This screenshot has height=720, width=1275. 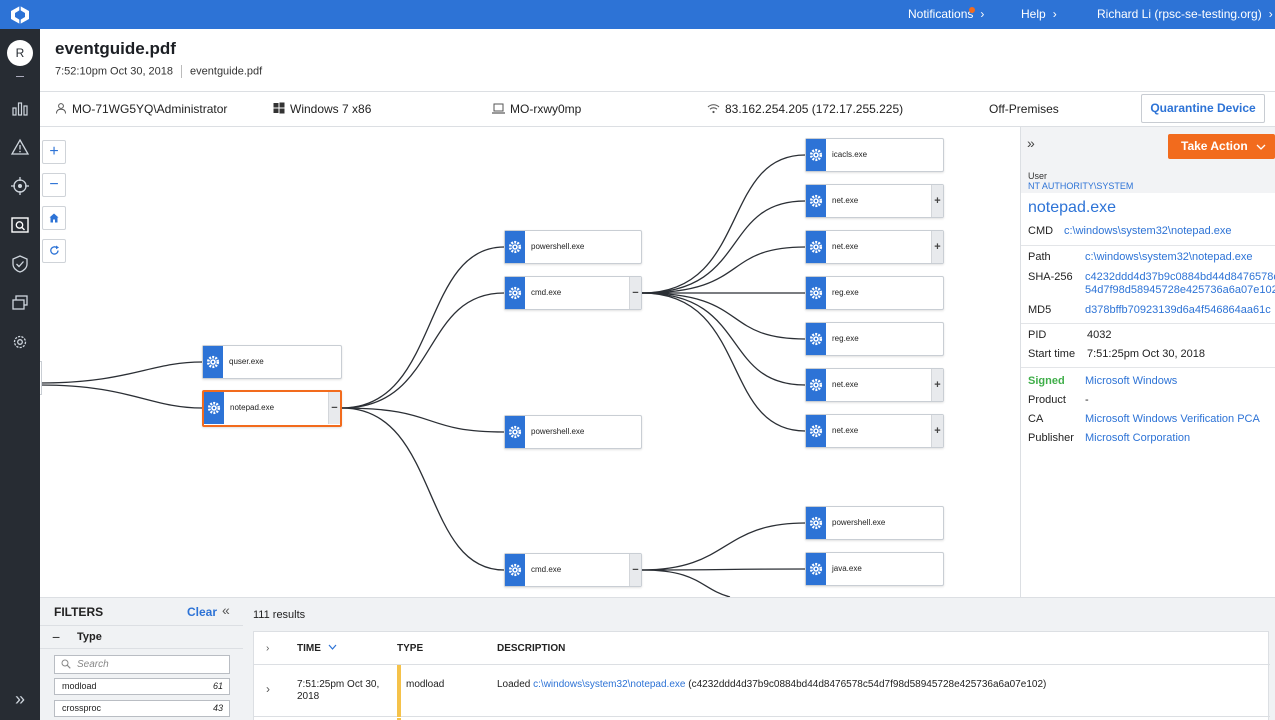 I want to click on column-header-type: TYPE, so click(x=410, y=648).